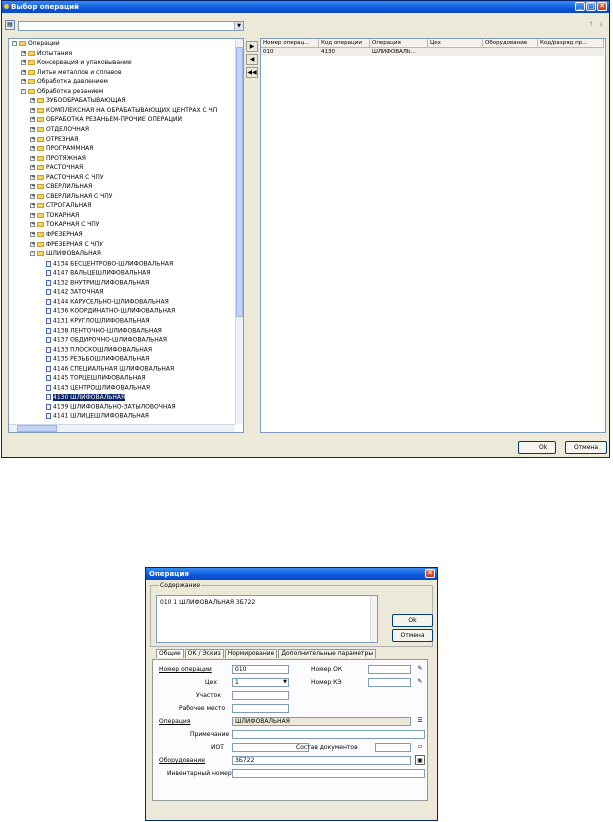 The height and width of the screenshot is (822, 613). Describe the element at coordinates (56, 235) in the screenshot. I see `tree-folder-item: + ФРЕЗЕРНАЯ` at that location.